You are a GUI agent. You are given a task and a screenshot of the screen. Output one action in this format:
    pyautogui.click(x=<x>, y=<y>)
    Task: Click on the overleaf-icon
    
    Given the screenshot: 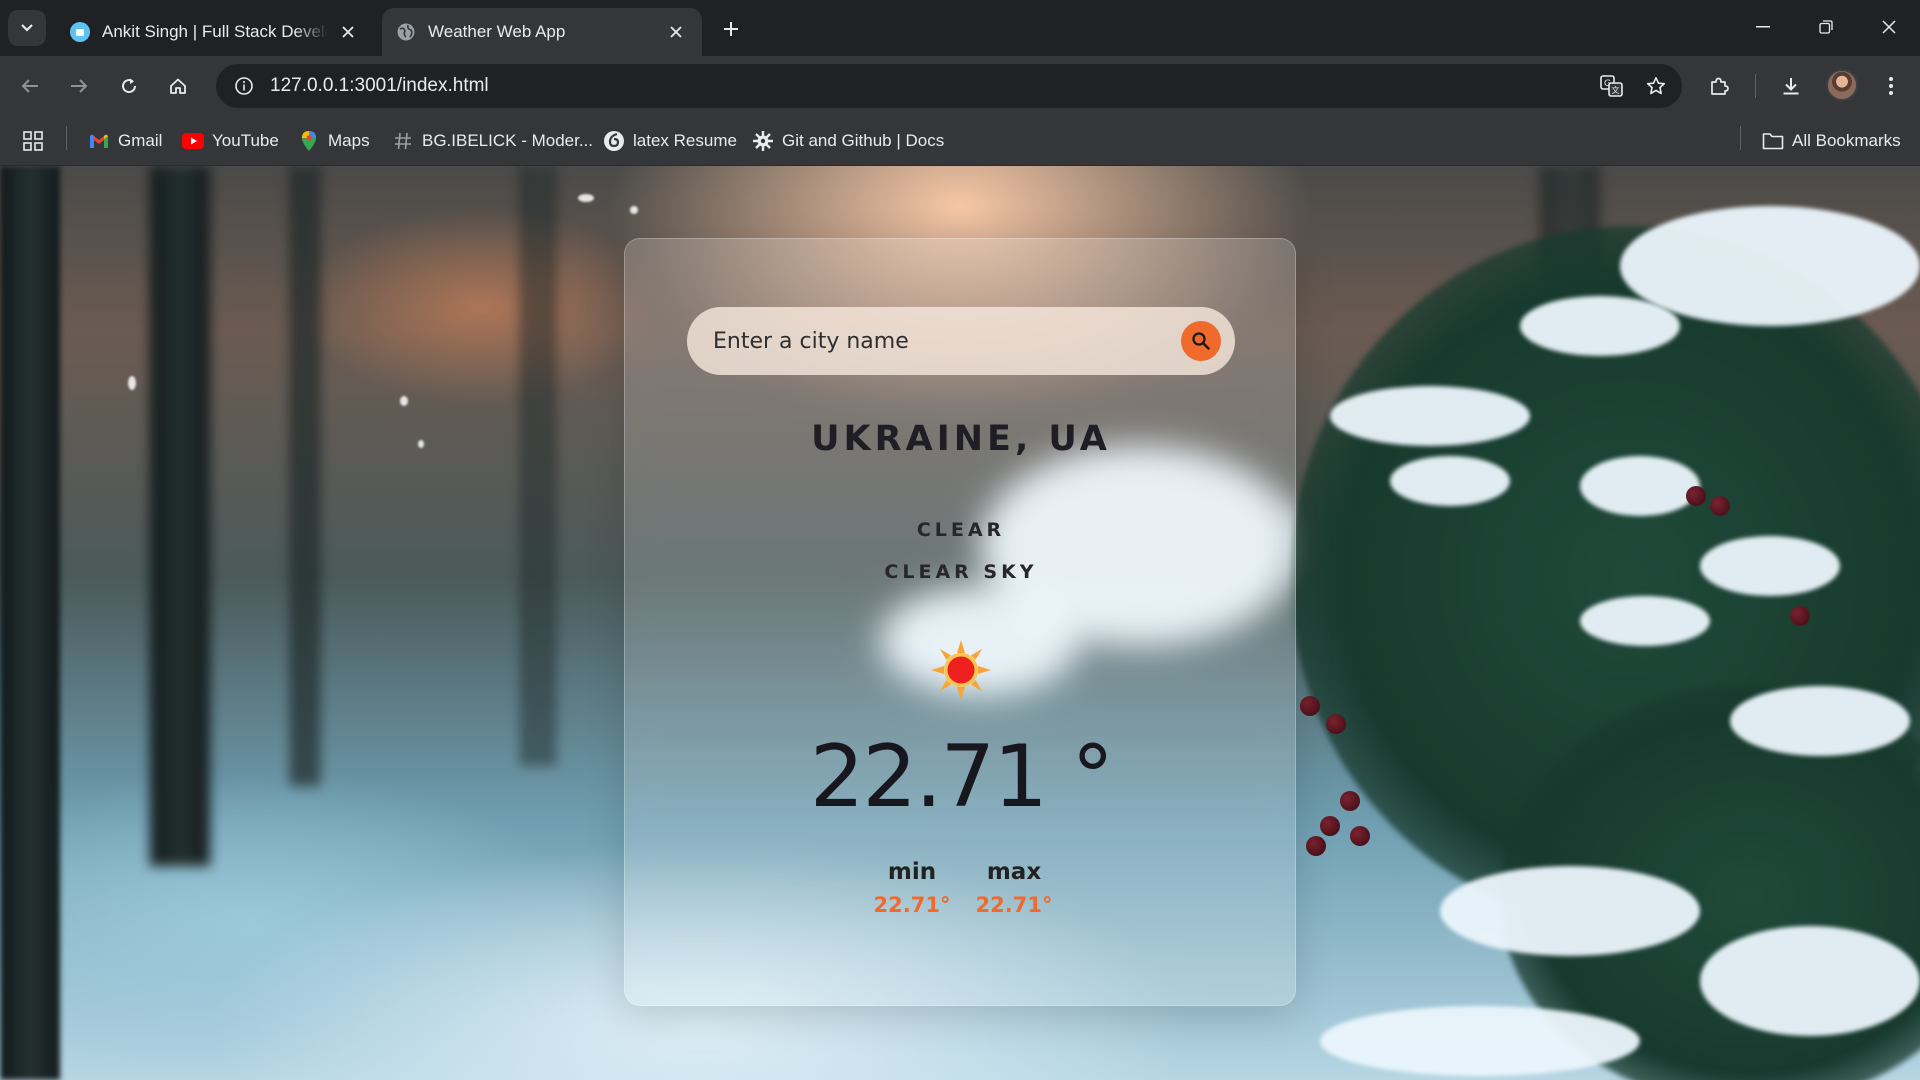 What is the action you would take?
    pyautogui.click(x=614, y=141)
    